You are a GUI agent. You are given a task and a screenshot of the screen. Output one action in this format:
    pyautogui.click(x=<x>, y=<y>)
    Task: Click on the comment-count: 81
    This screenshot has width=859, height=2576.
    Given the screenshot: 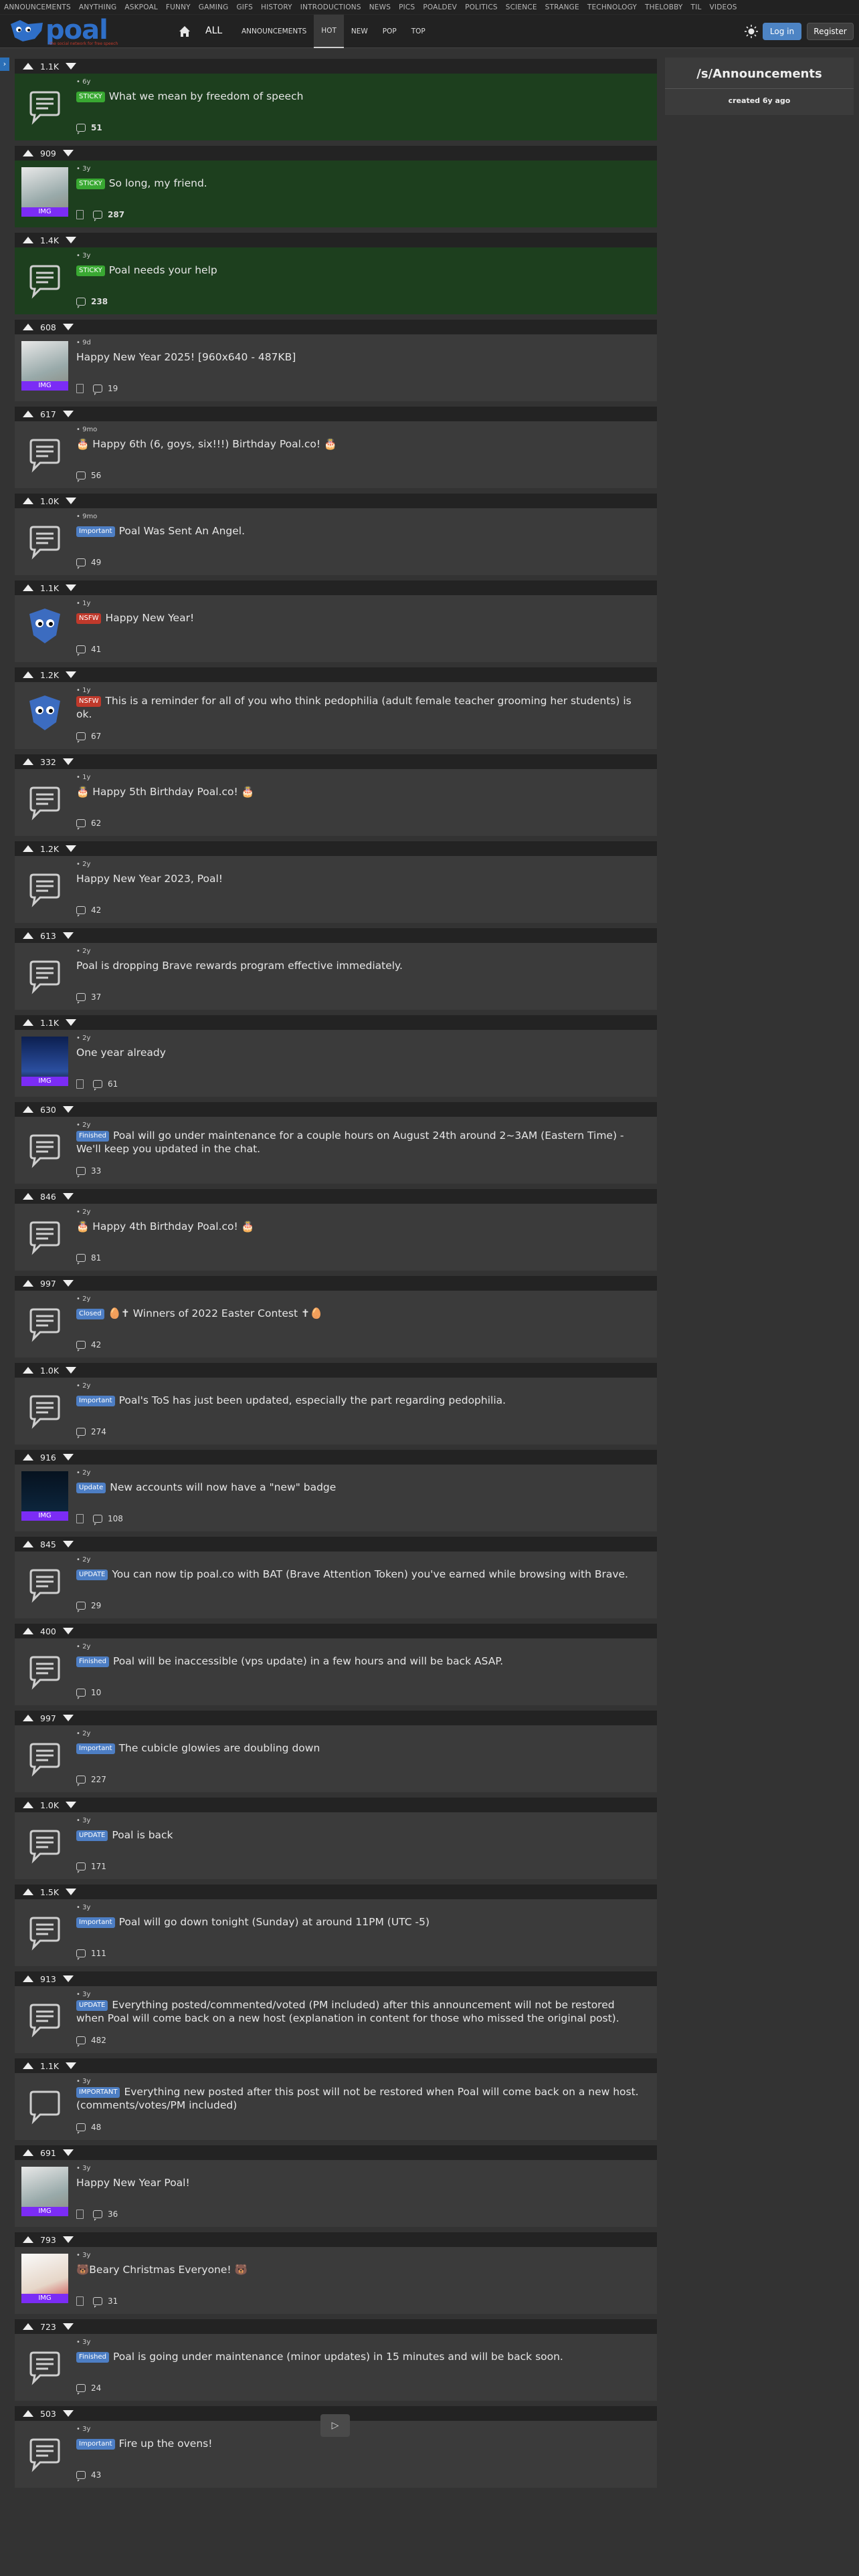 What is the action you would take?
    pyautogui.click(x=96, y=1258)
    